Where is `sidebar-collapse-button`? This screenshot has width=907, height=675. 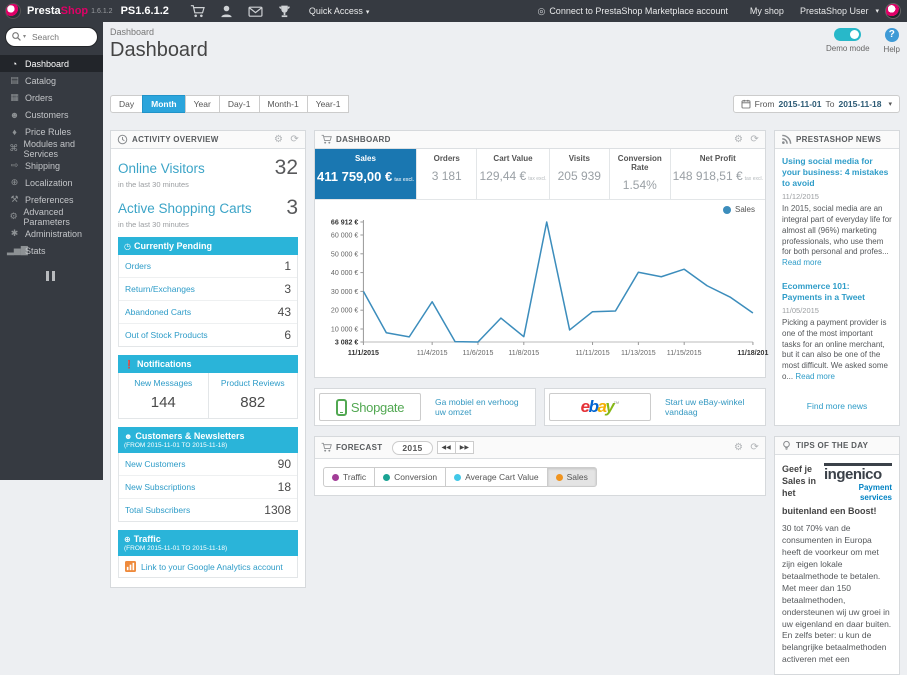
sidebar-collapse-button is located at coordinates (51, 276).